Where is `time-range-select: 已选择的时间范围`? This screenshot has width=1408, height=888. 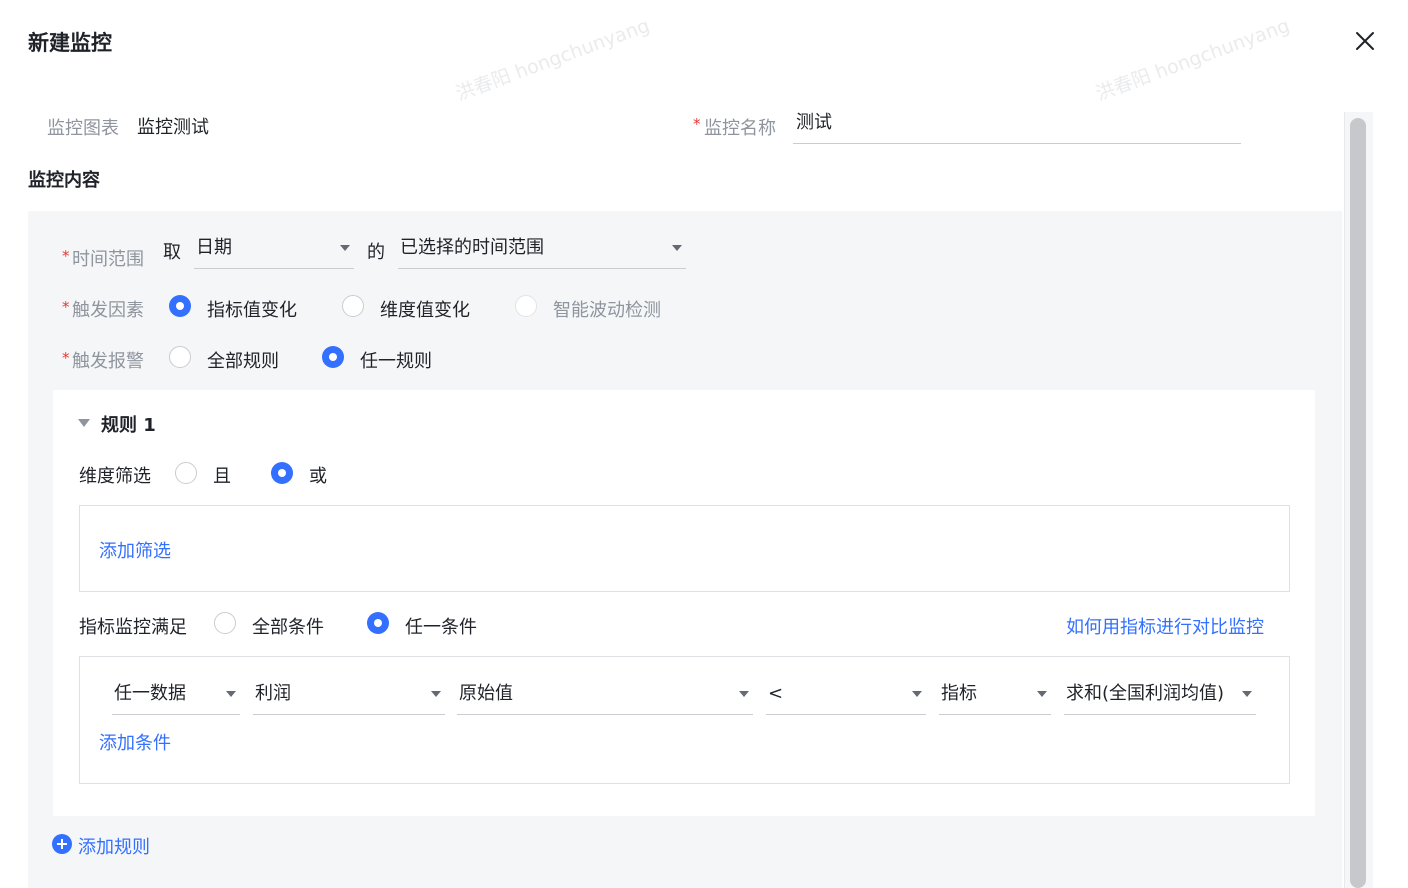 time-range-select: 已选择的时间范围 is located at coordinates (542, 251).